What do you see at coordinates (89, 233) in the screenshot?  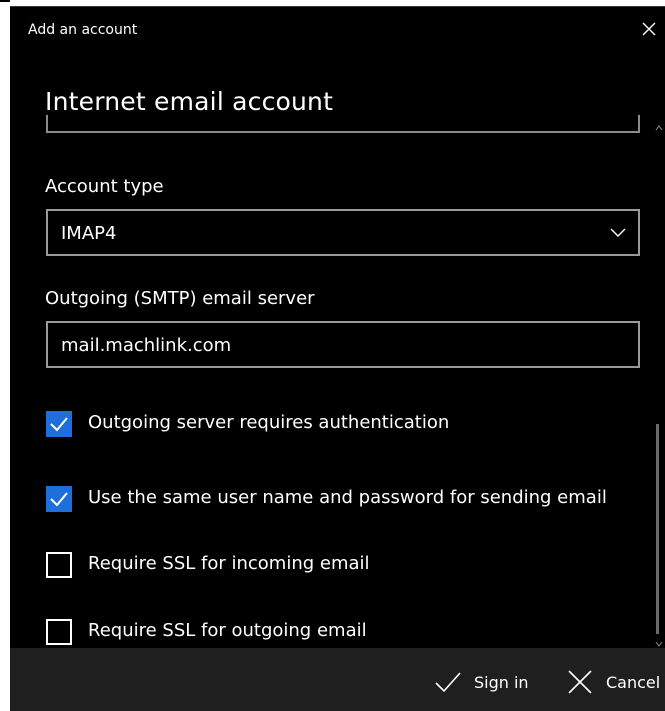 I see `account-type-value: IMAP4` at bounding box center [89, 233].